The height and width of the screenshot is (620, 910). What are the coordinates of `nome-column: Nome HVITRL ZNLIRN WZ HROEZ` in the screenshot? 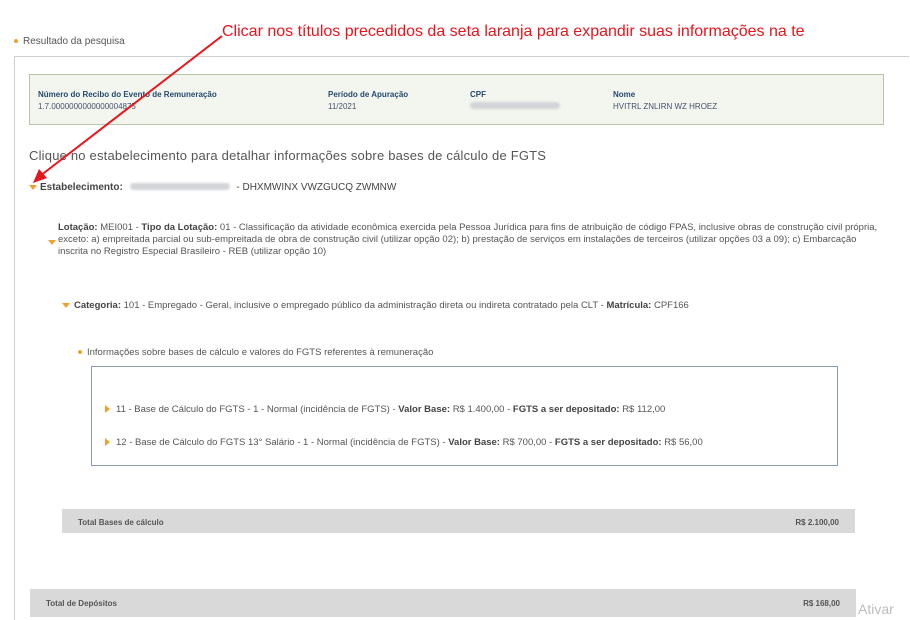 It's located at (665, 101).